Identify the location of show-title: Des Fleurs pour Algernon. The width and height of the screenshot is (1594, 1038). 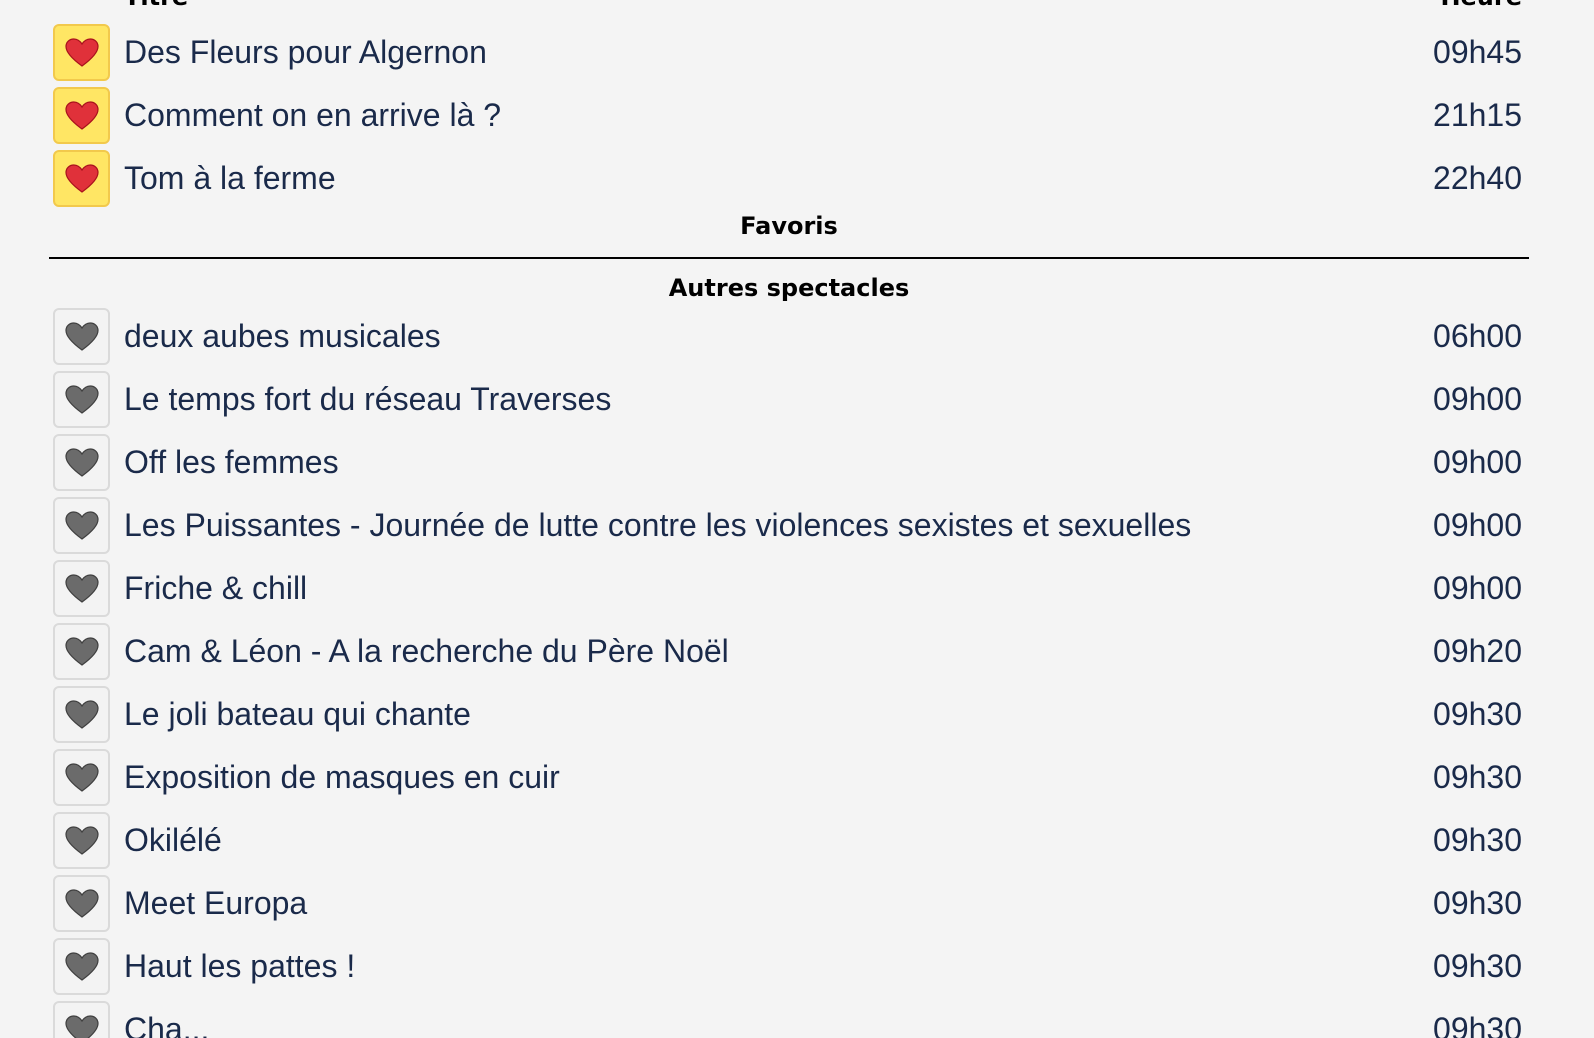
(305, 52).